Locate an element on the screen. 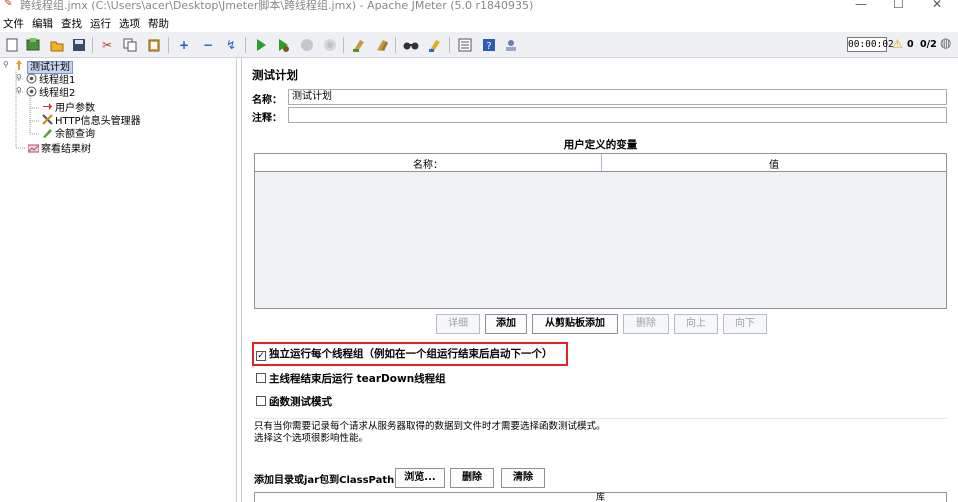 This screenshot has width=958, height=502. elapsed-timer: 00:00:02 is located at coordinates (870, 44).